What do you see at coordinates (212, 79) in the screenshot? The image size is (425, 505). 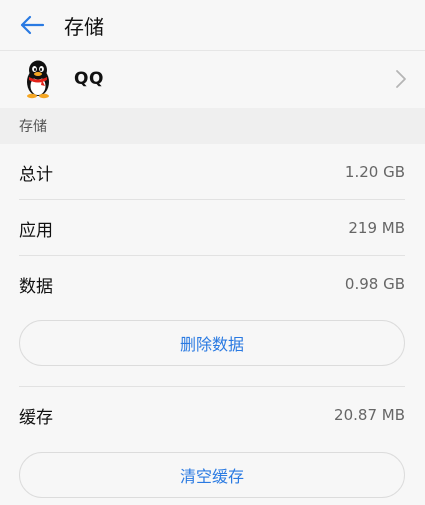 I see `app-info-row: QQ` at bounding box center [212, 79].